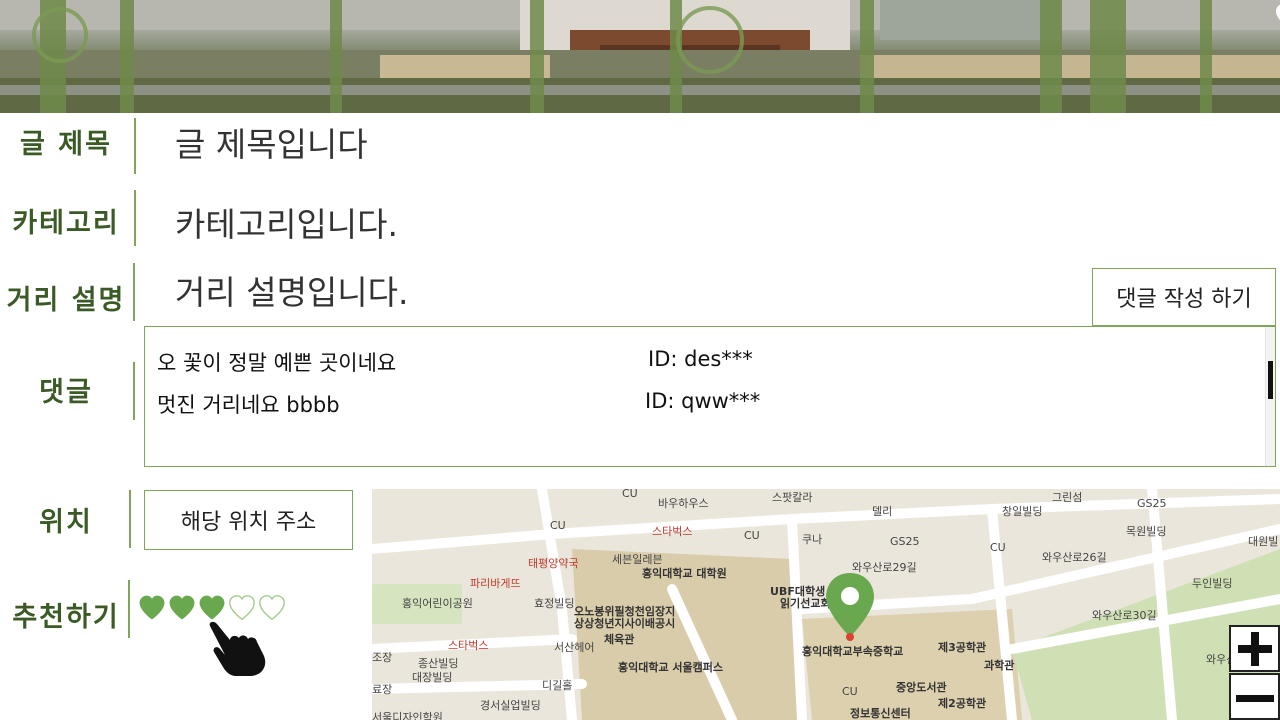 Image resolution: width=1280 pixels, height=720 pixels. I want to click on post-title-value: 글 제목입니다, so click(271, 144).